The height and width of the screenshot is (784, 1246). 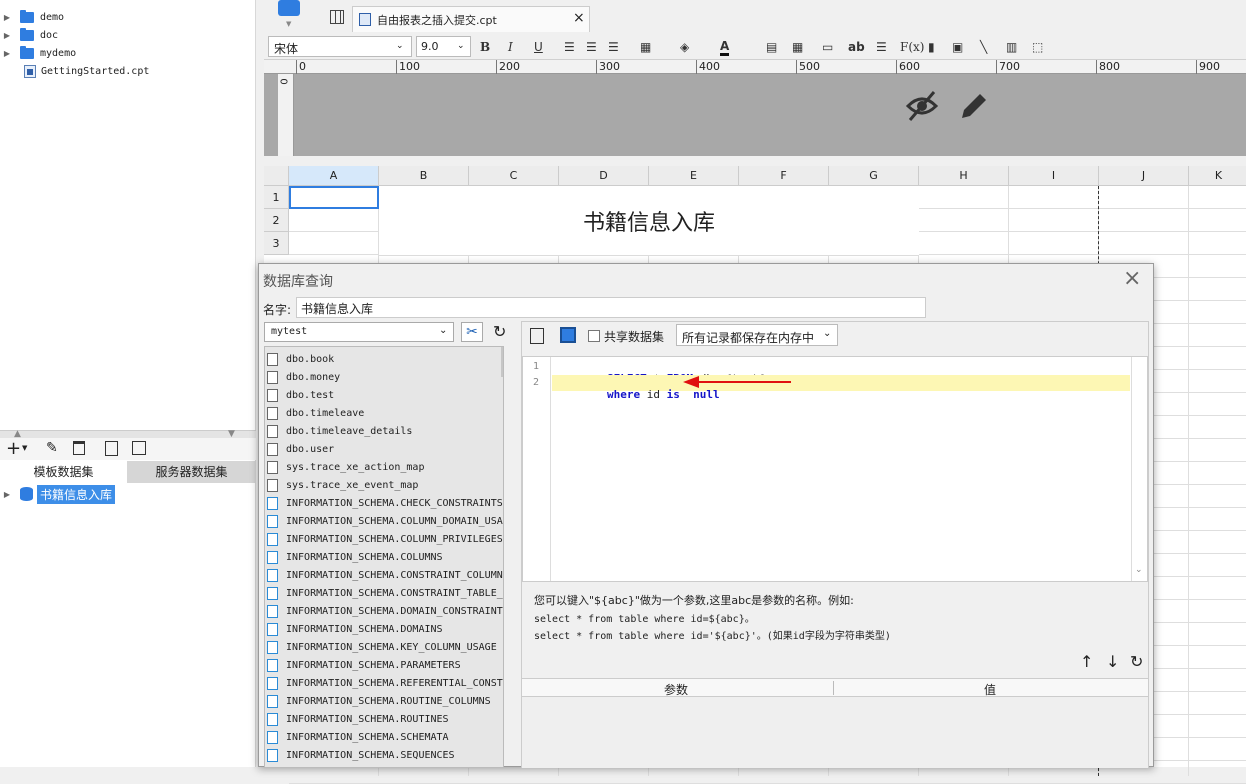 What do you see at coordinates (973, 107) in the screenshot?
I see `edit-pencil-icon` at bounding box center [973, 107].